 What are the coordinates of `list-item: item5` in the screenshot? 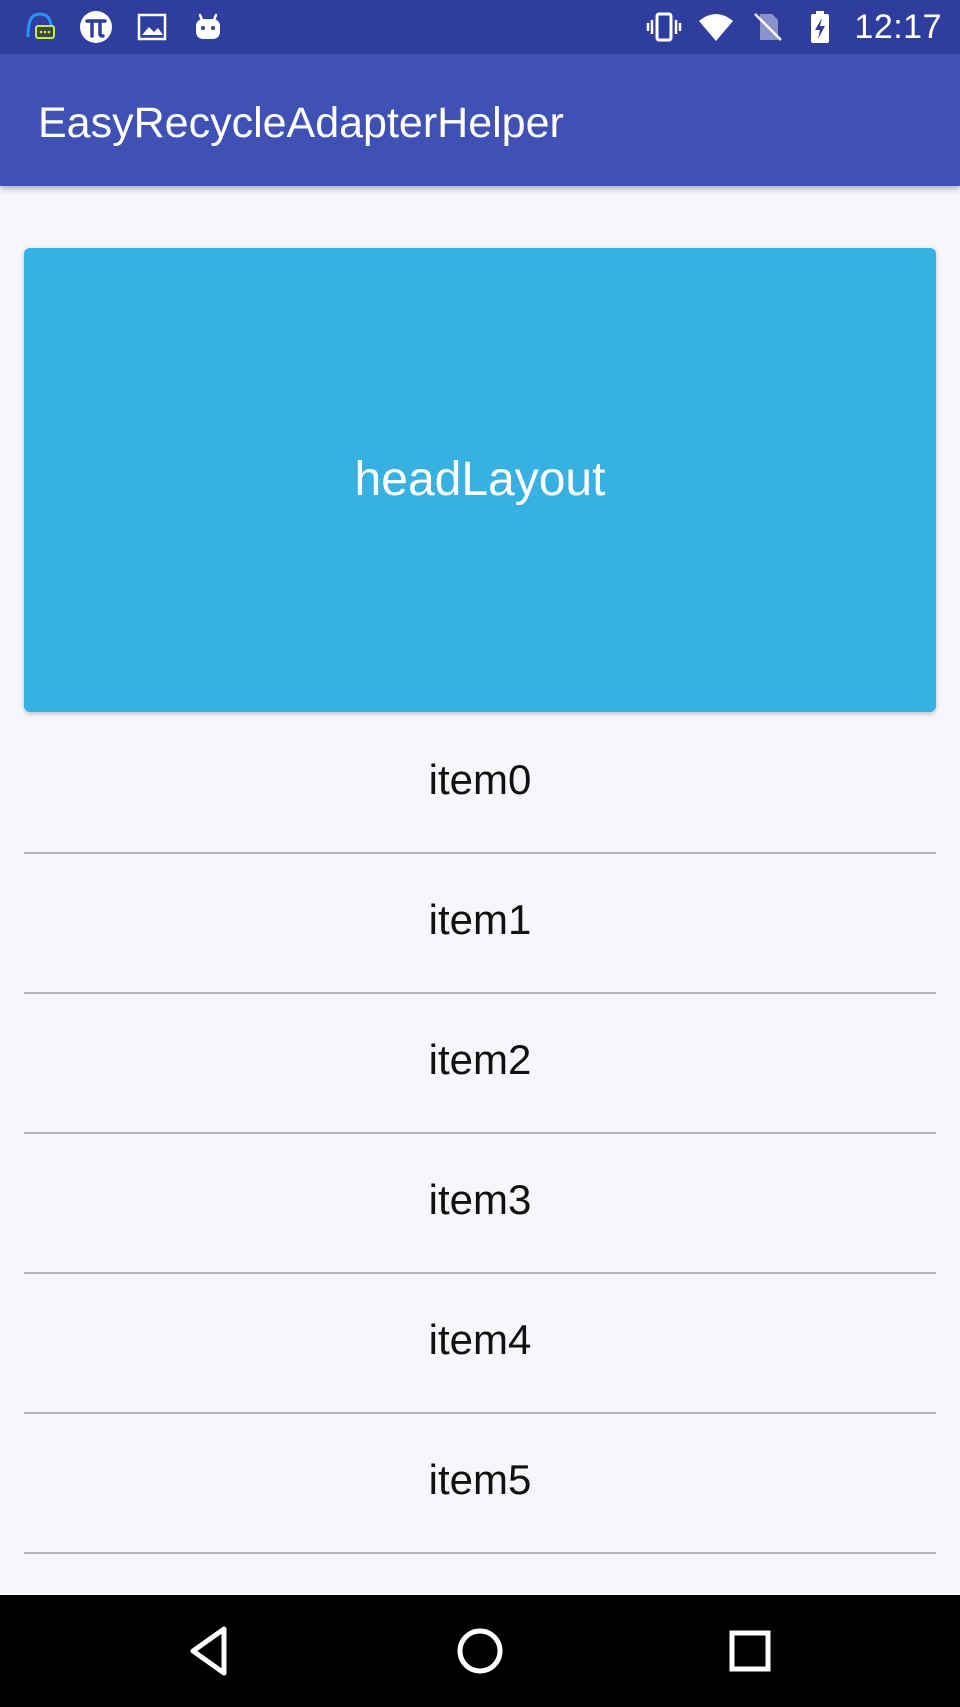 It's located at (480, 1484).